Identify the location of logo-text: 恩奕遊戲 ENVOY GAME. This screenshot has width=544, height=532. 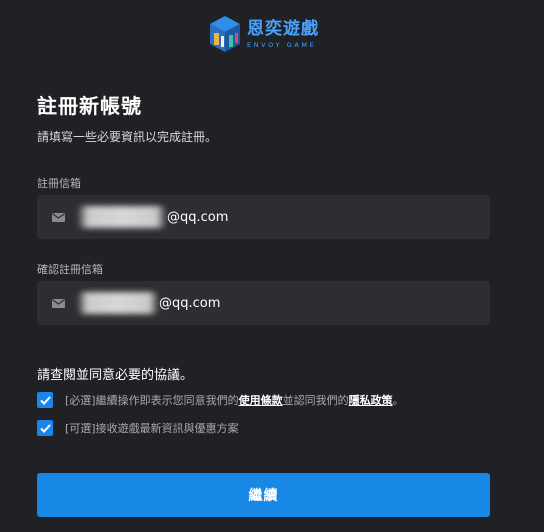
(283, 34).